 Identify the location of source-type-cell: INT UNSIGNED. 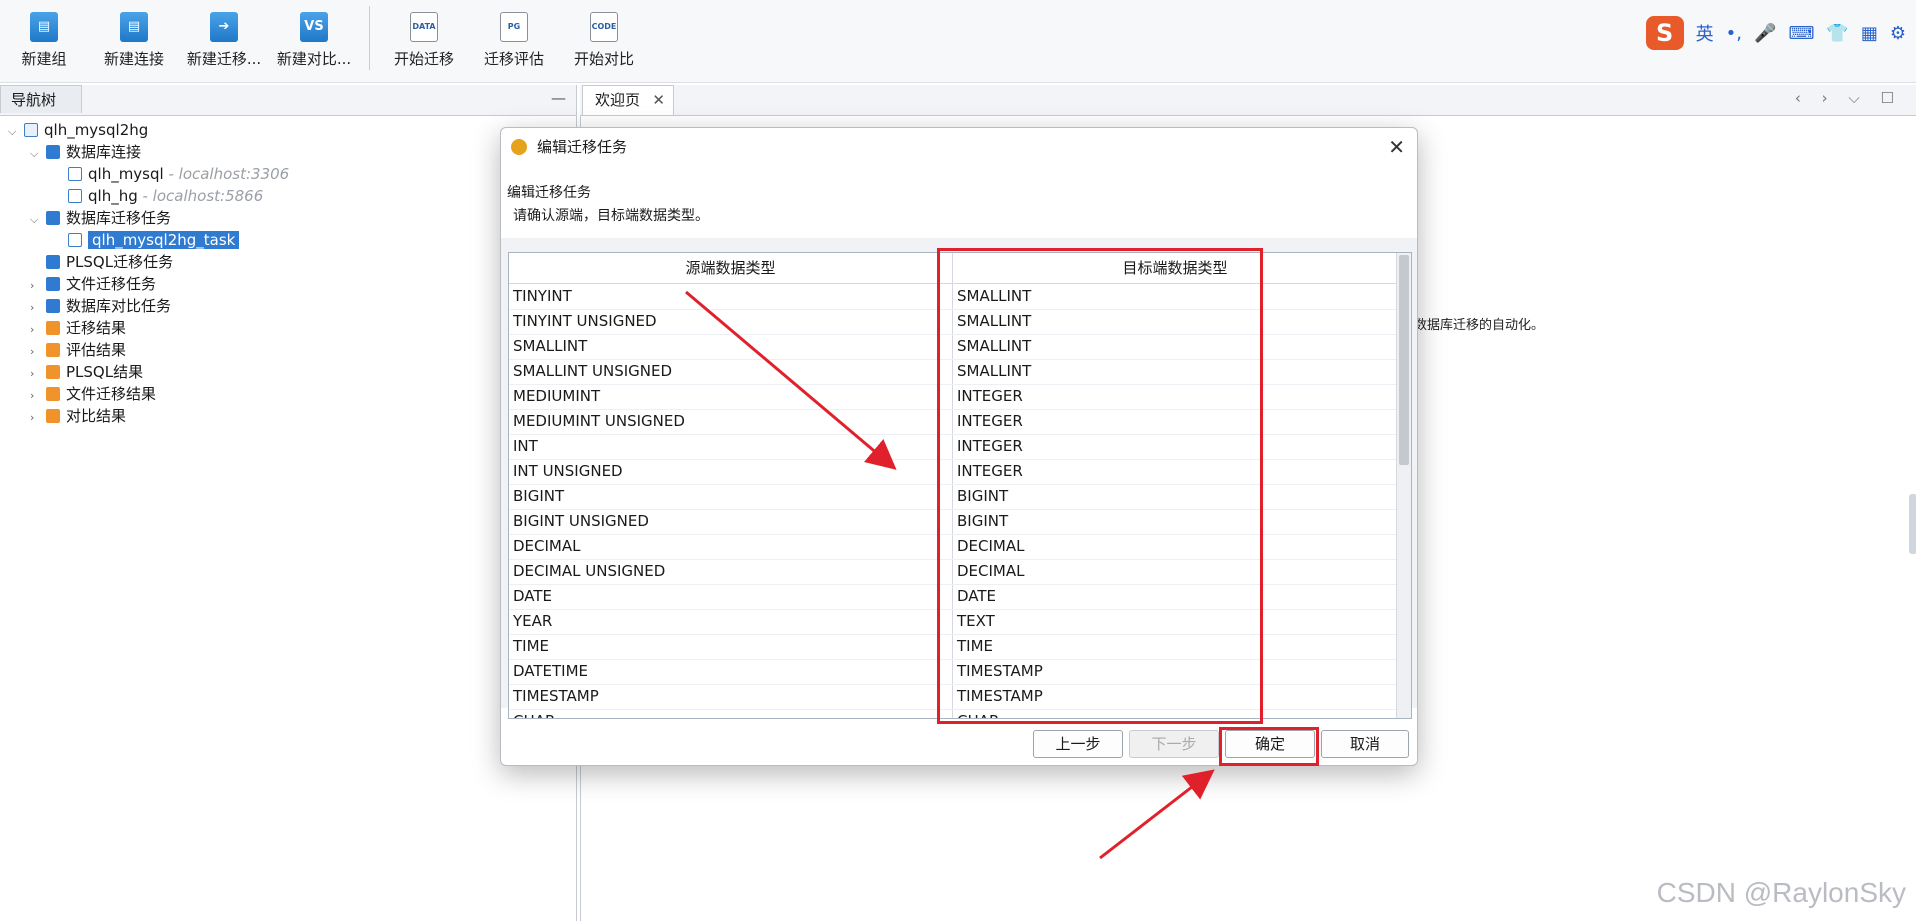
(568, 471).